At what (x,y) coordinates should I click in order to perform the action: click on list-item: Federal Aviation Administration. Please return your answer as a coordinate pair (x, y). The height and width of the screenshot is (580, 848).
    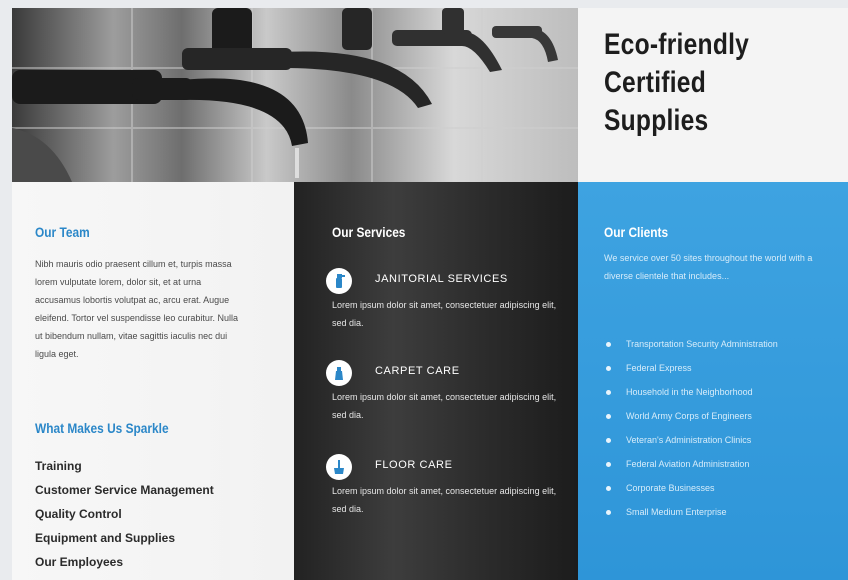
    Looking at the image, I should click on (706, 464).